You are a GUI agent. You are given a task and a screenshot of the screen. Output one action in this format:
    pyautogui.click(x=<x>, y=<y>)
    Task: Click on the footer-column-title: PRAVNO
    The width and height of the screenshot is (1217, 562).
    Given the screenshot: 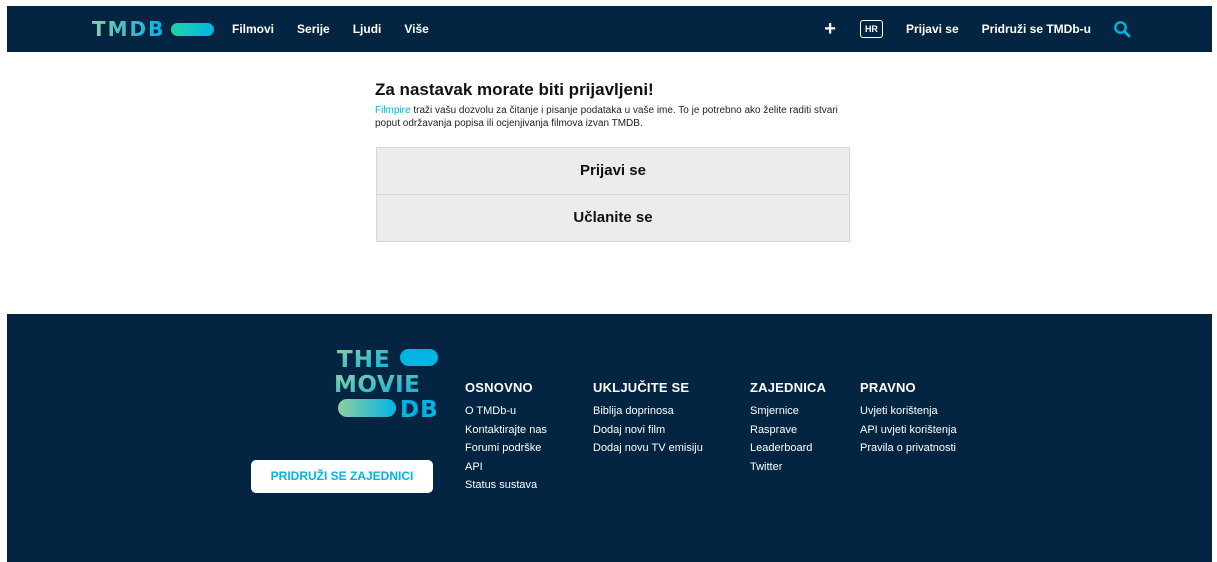 What is the action you would take?
    pyautogui.click(x=888, y=387)
    